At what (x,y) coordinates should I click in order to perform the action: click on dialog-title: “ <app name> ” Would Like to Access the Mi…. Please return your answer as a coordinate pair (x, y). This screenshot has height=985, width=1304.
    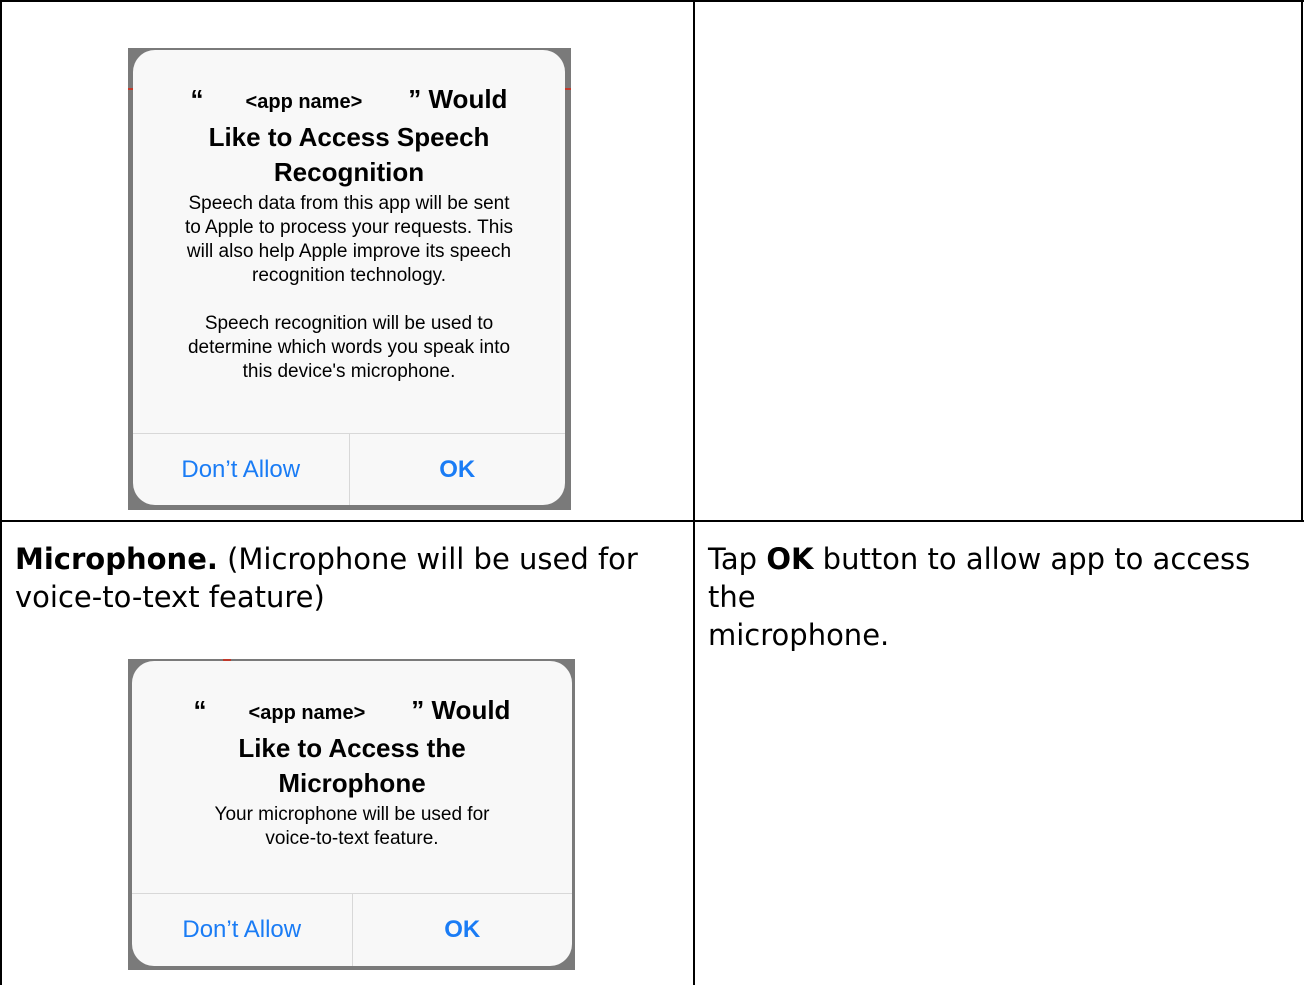
    Looking at the image, I should click on (352, 747).